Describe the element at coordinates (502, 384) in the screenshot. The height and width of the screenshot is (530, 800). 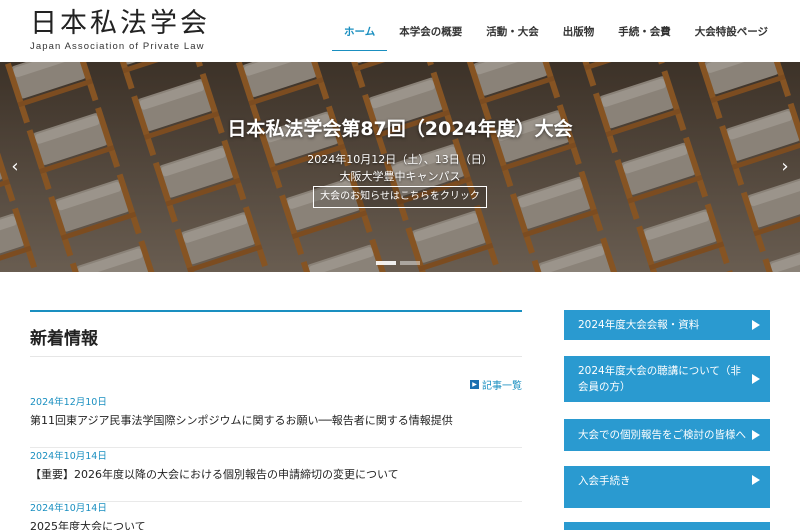
I see `news-list-label: 記事一覧` at that location.